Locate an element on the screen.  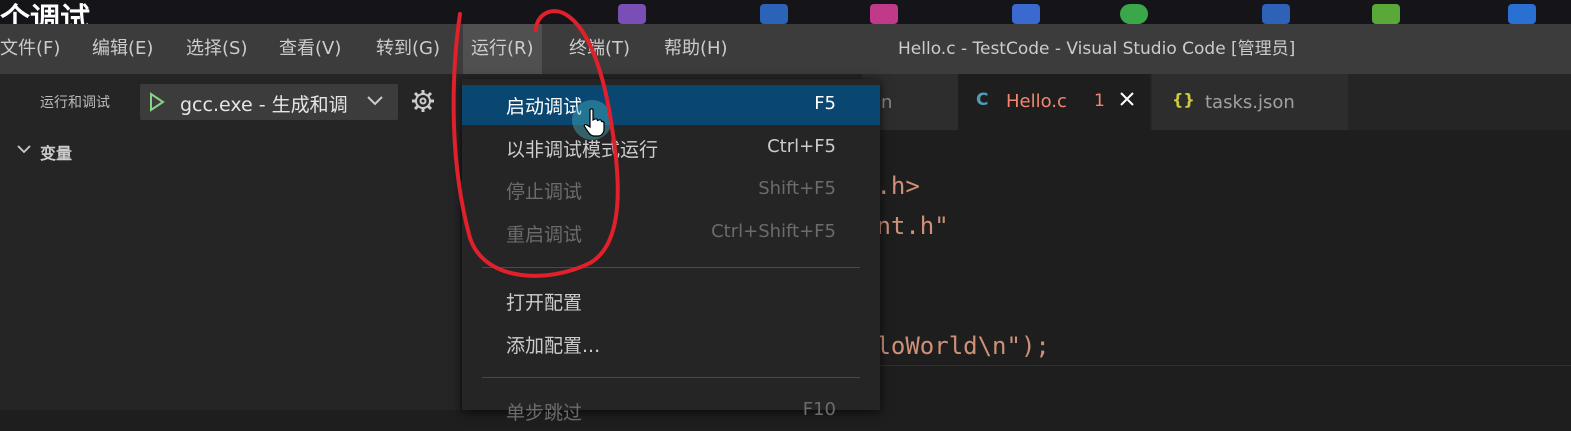
menu-item-shortcut: Shift+F5 is located at coordinates (797, 188).